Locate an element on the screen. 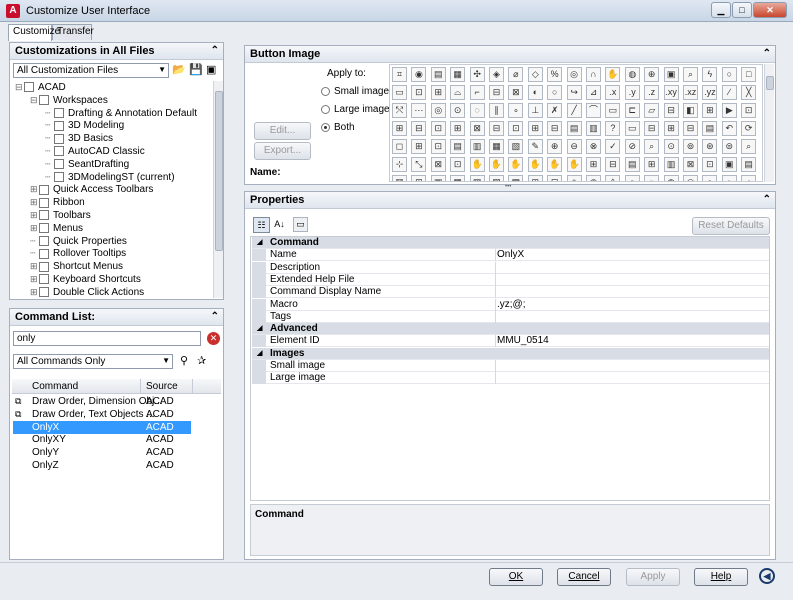 The image size is (793, 600). button-image-icon: ✗ is located at coordinates (555, 110).